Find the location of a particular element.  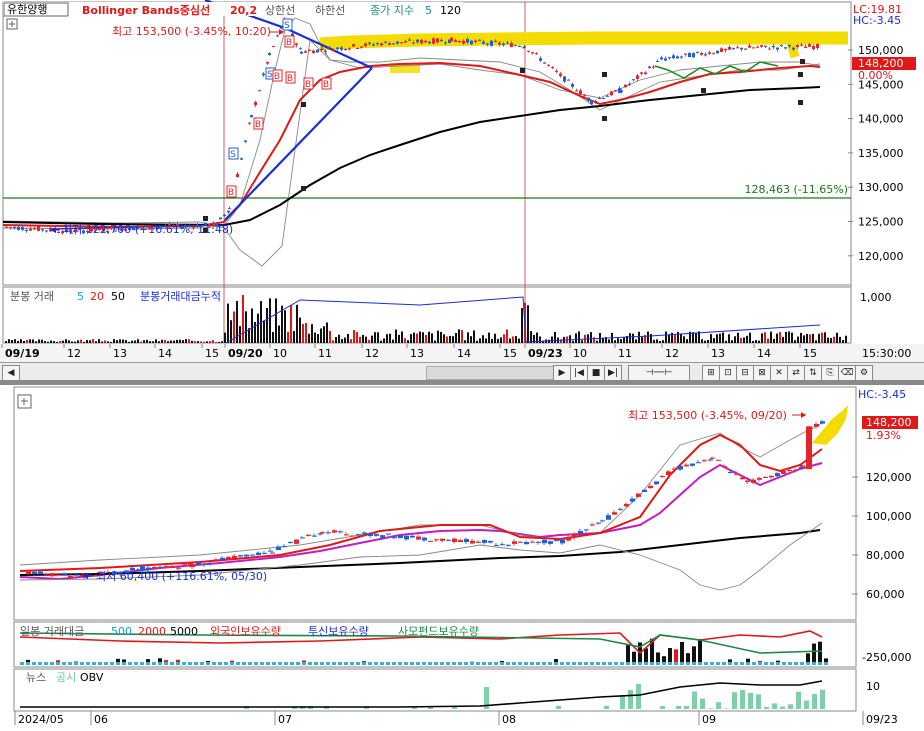

chart-scrollbar: ◀ ▶ |◀ ■ ▶| ⊣──⊢ ⊞ ⊡ ⊟ ⊠ ✕ ⇄ ⇅ ⎘ ⌫ ⚙ is located at coordinates (462, 372).